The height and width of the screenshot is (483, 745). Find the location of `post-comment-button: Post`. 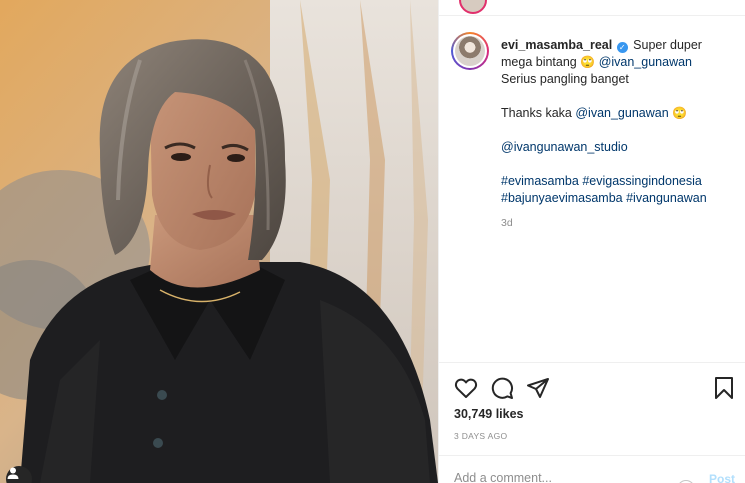

post-comment-button: Post is located at coordinates (722, 477).